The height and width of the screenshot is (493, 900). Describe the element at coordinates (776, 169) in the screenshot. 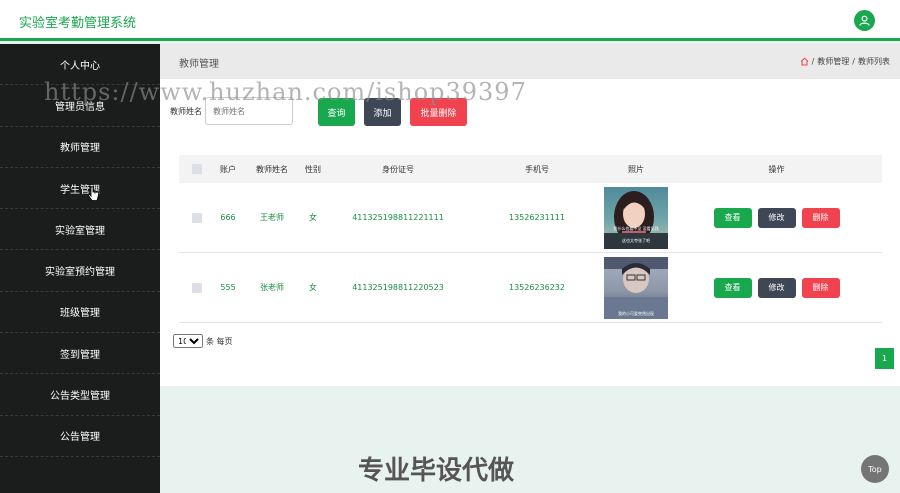

I see `column-header: 操作` at that location.